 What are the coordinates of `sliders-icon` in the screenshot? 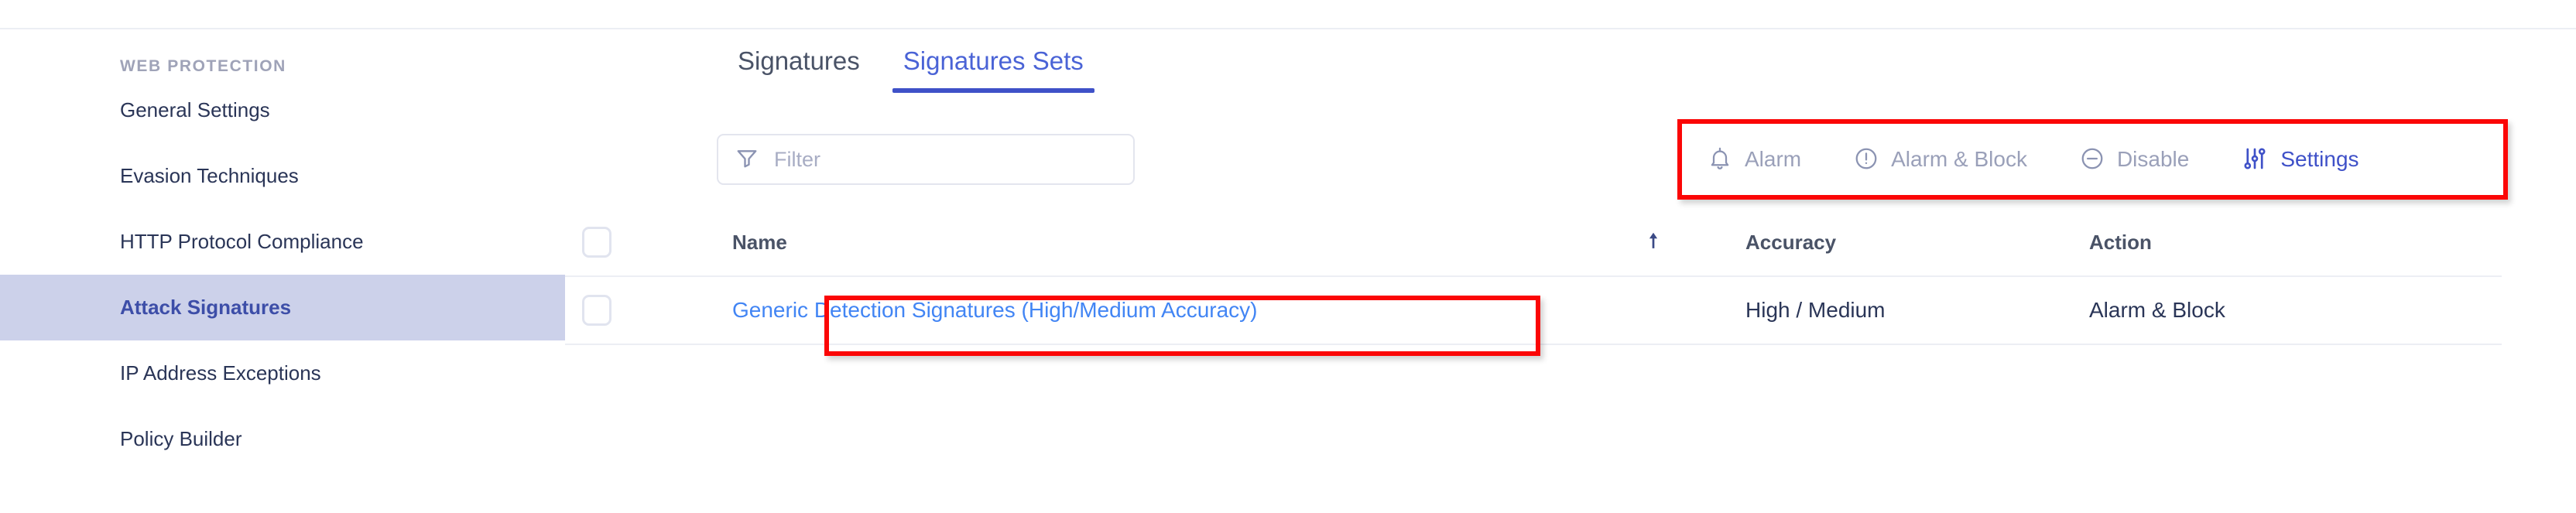 It's located at (2255, 160).